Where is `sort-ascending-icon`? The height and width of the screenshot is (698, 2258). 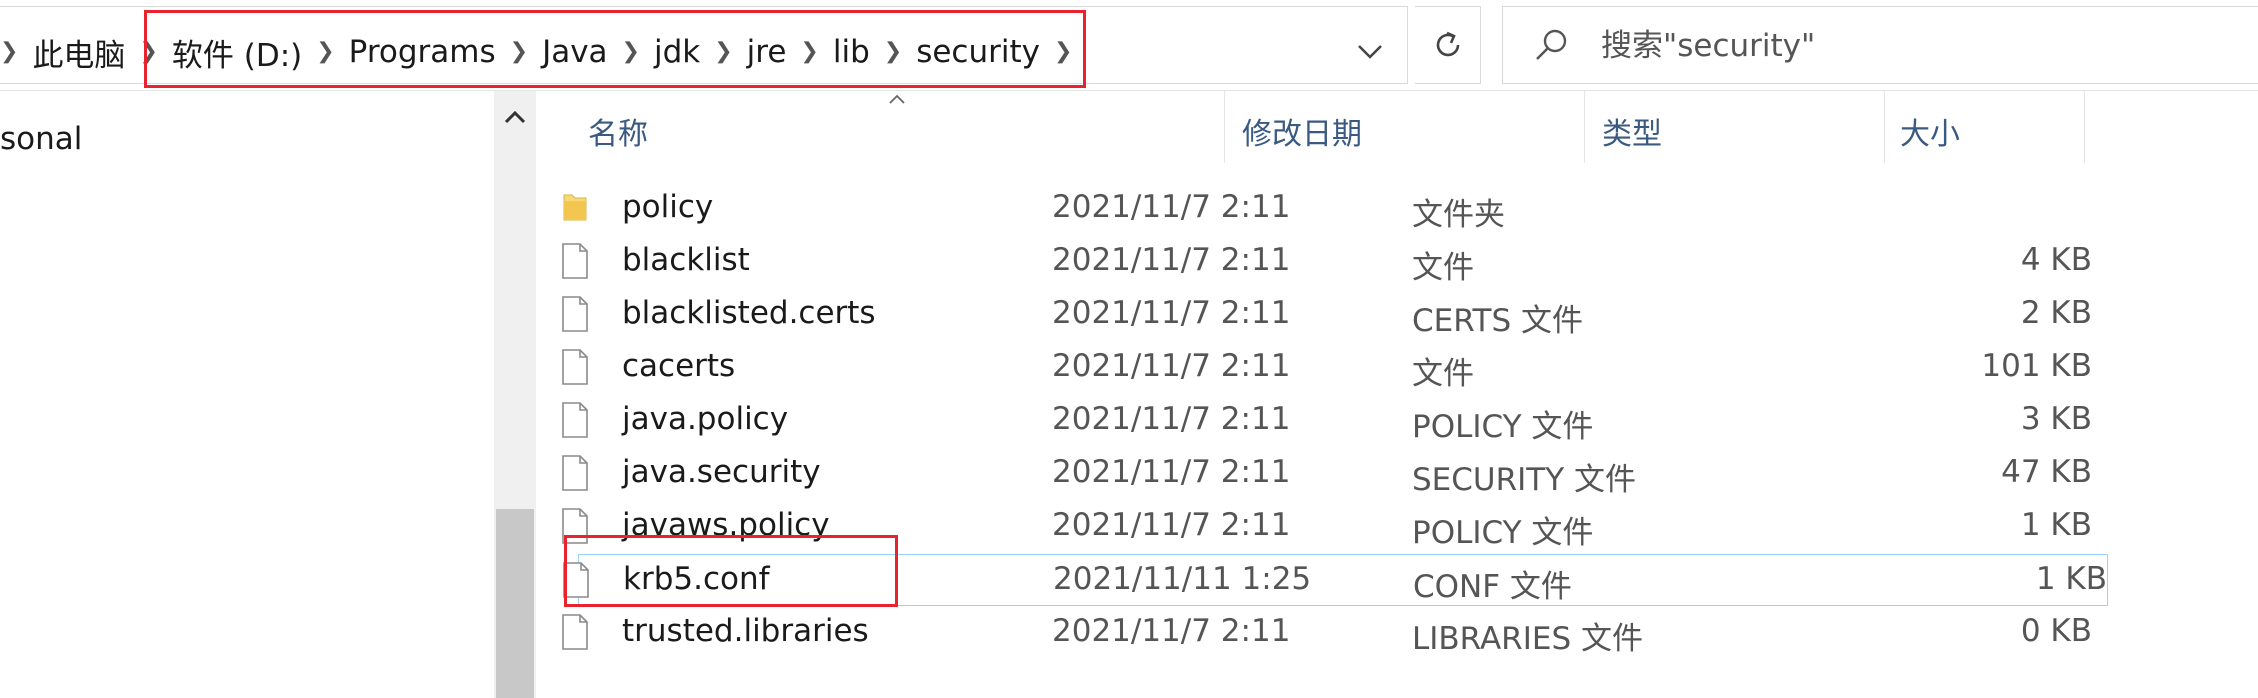
sort-ascending-icon is located at coordinates (897, 99).